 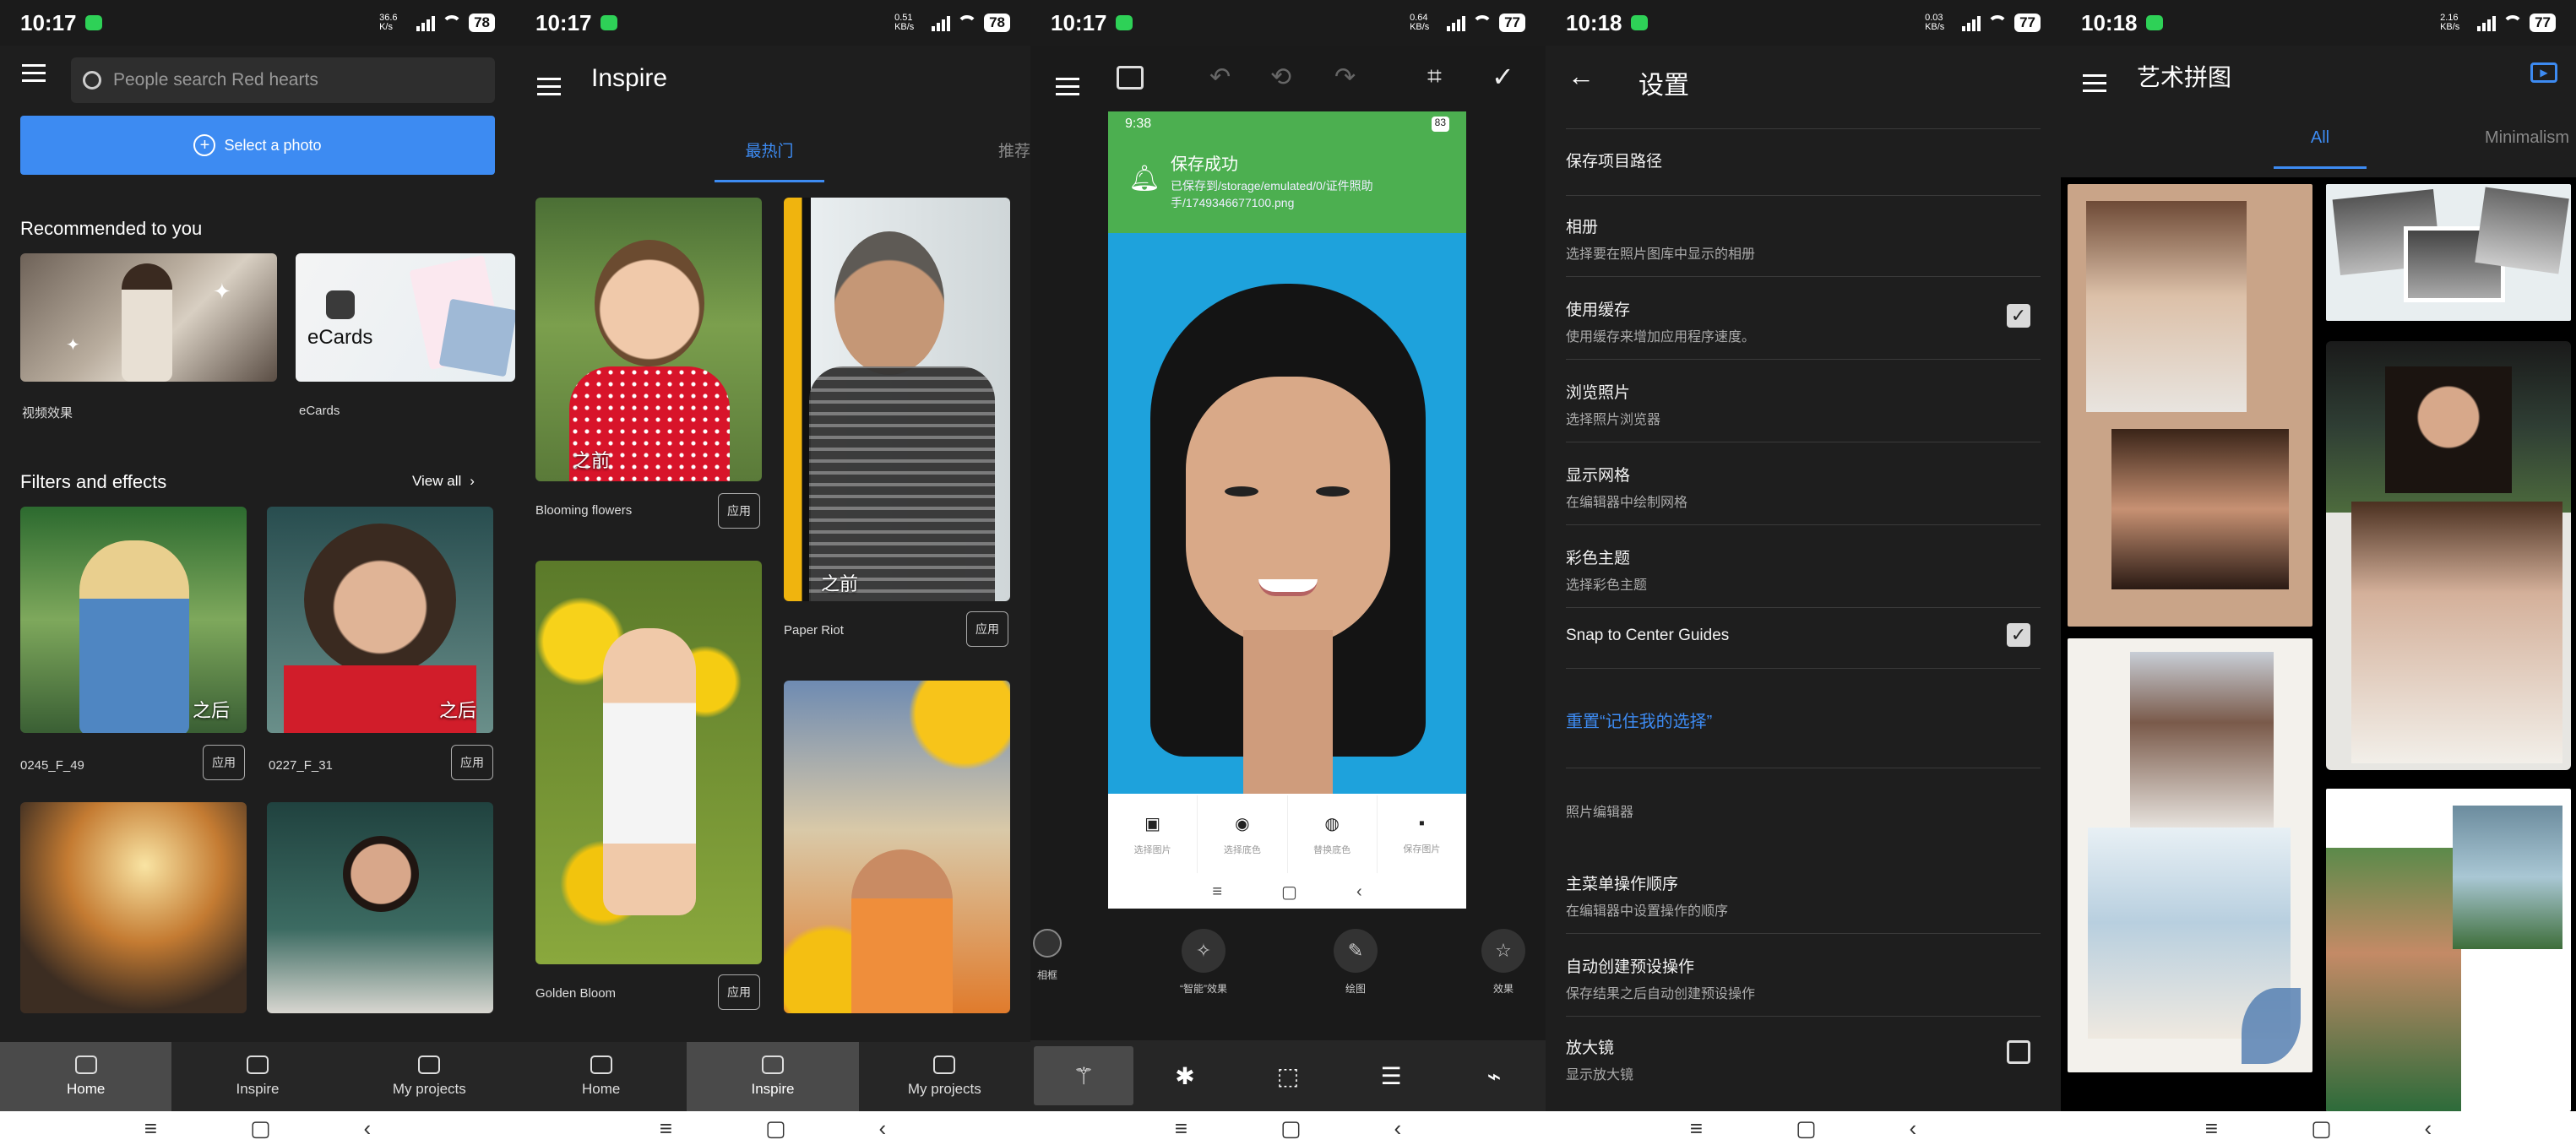 What do you see at coordinates (1803, 494) in the screenshot?
I see `setting-grid: 显示网格 在编辑器中绘制网格` at bounding box center [1803, 494].